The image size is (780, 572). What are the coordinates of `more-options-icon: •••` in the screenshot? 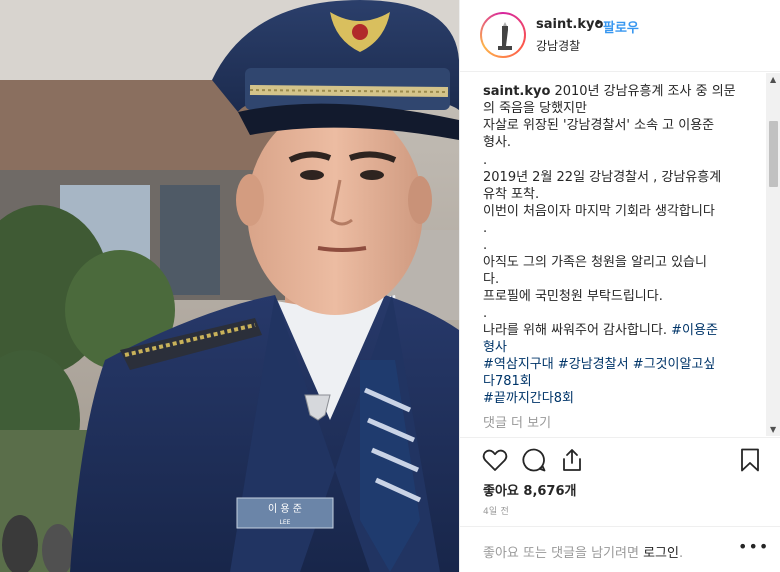 It's located at (753, 546).